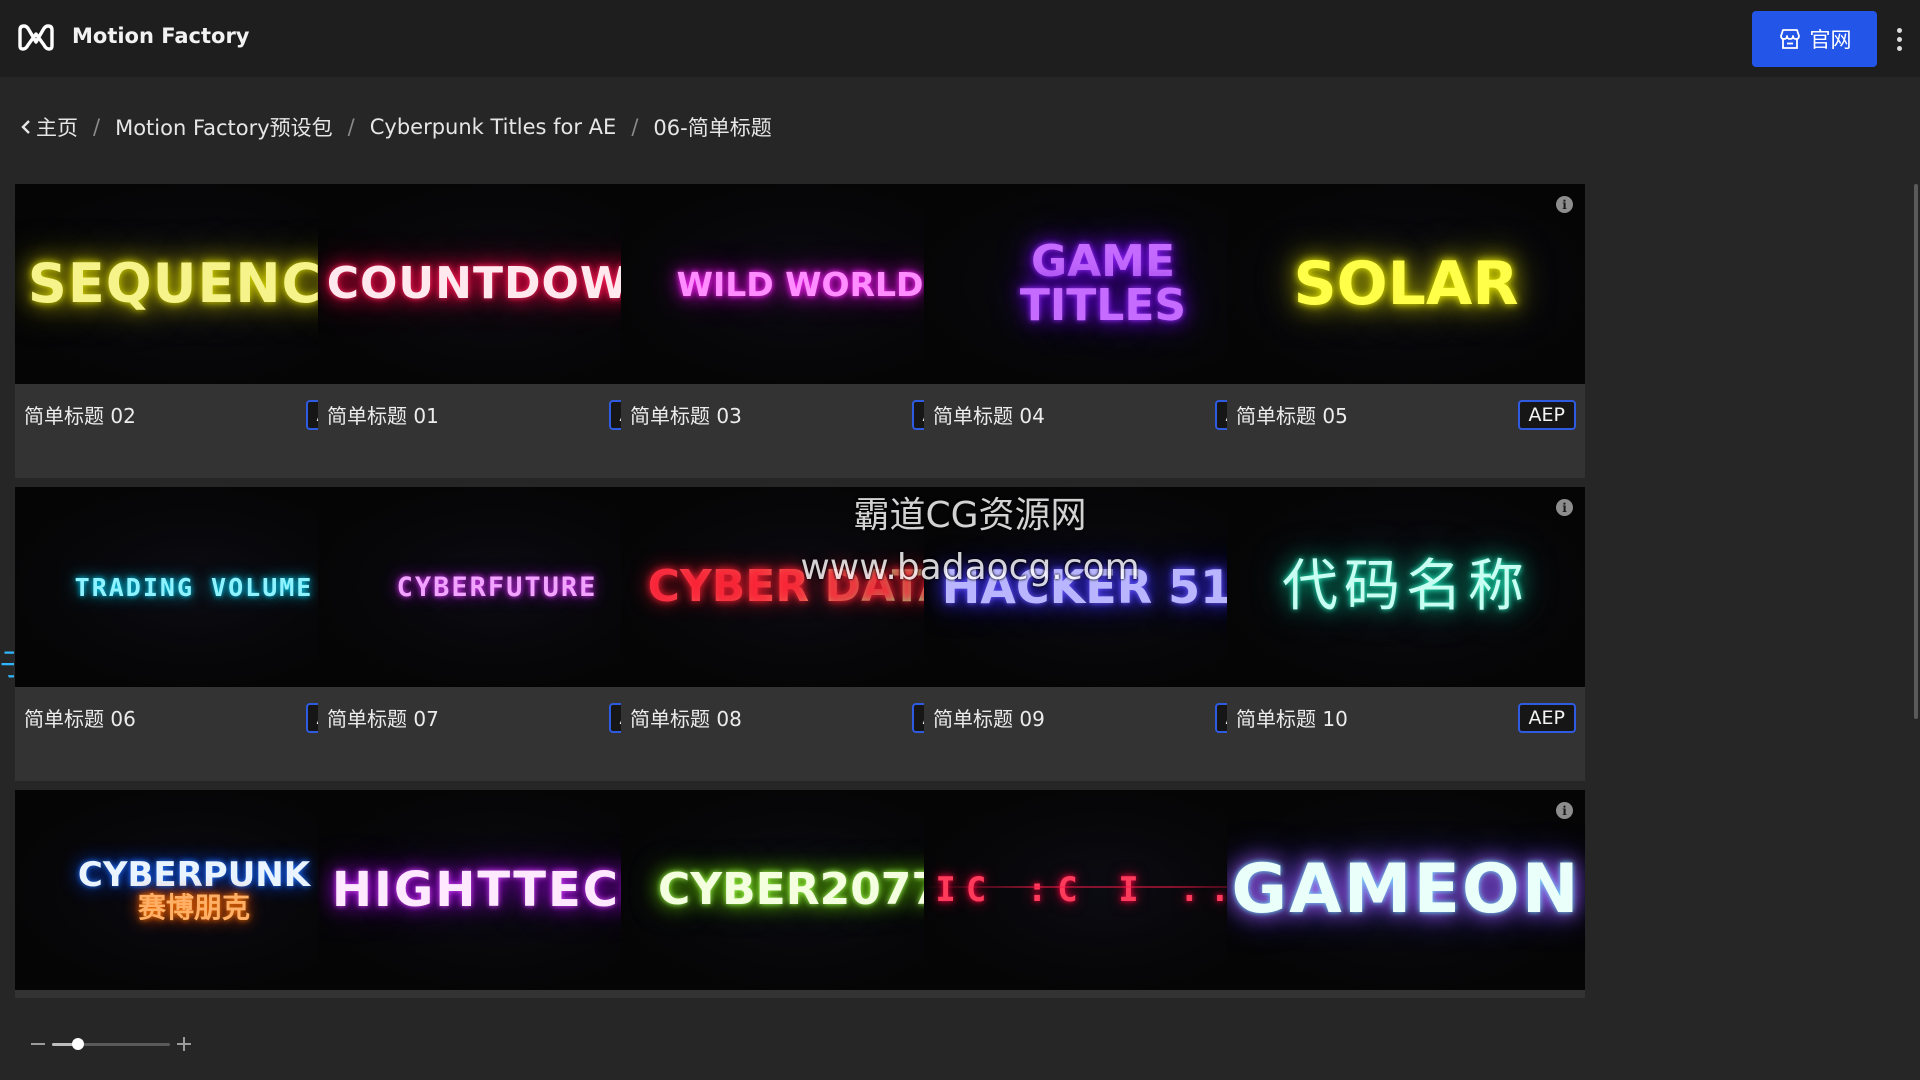  I want to click on thumbnail-subtitle-line: 赛博朋克, so click(193, 907).